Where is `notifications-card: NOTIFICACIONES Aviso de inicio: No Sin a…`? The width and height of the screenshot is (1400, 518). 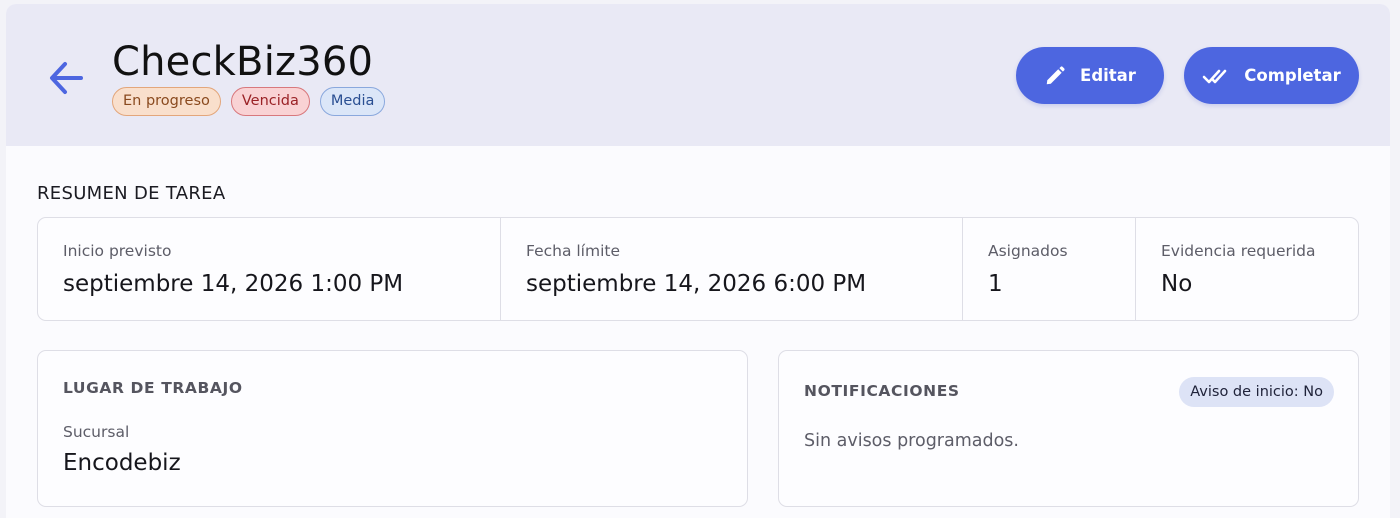 notifications-card: NOTIFICACIONES Aviso de inicio: No Sin a… is located at coordinates (1068, 428).